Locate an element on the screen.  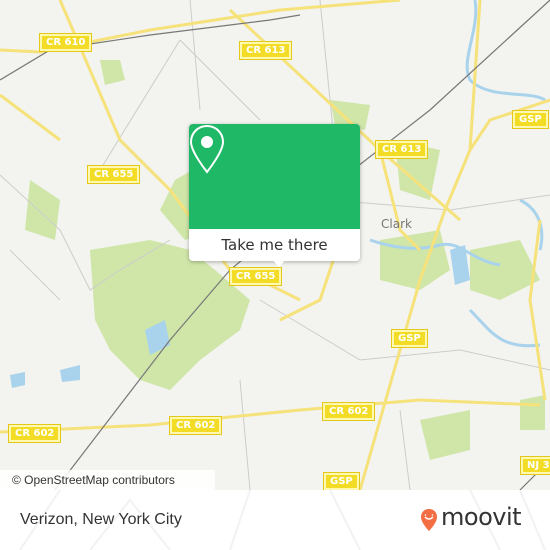
popup-tail is located at coordinates (279, 263).